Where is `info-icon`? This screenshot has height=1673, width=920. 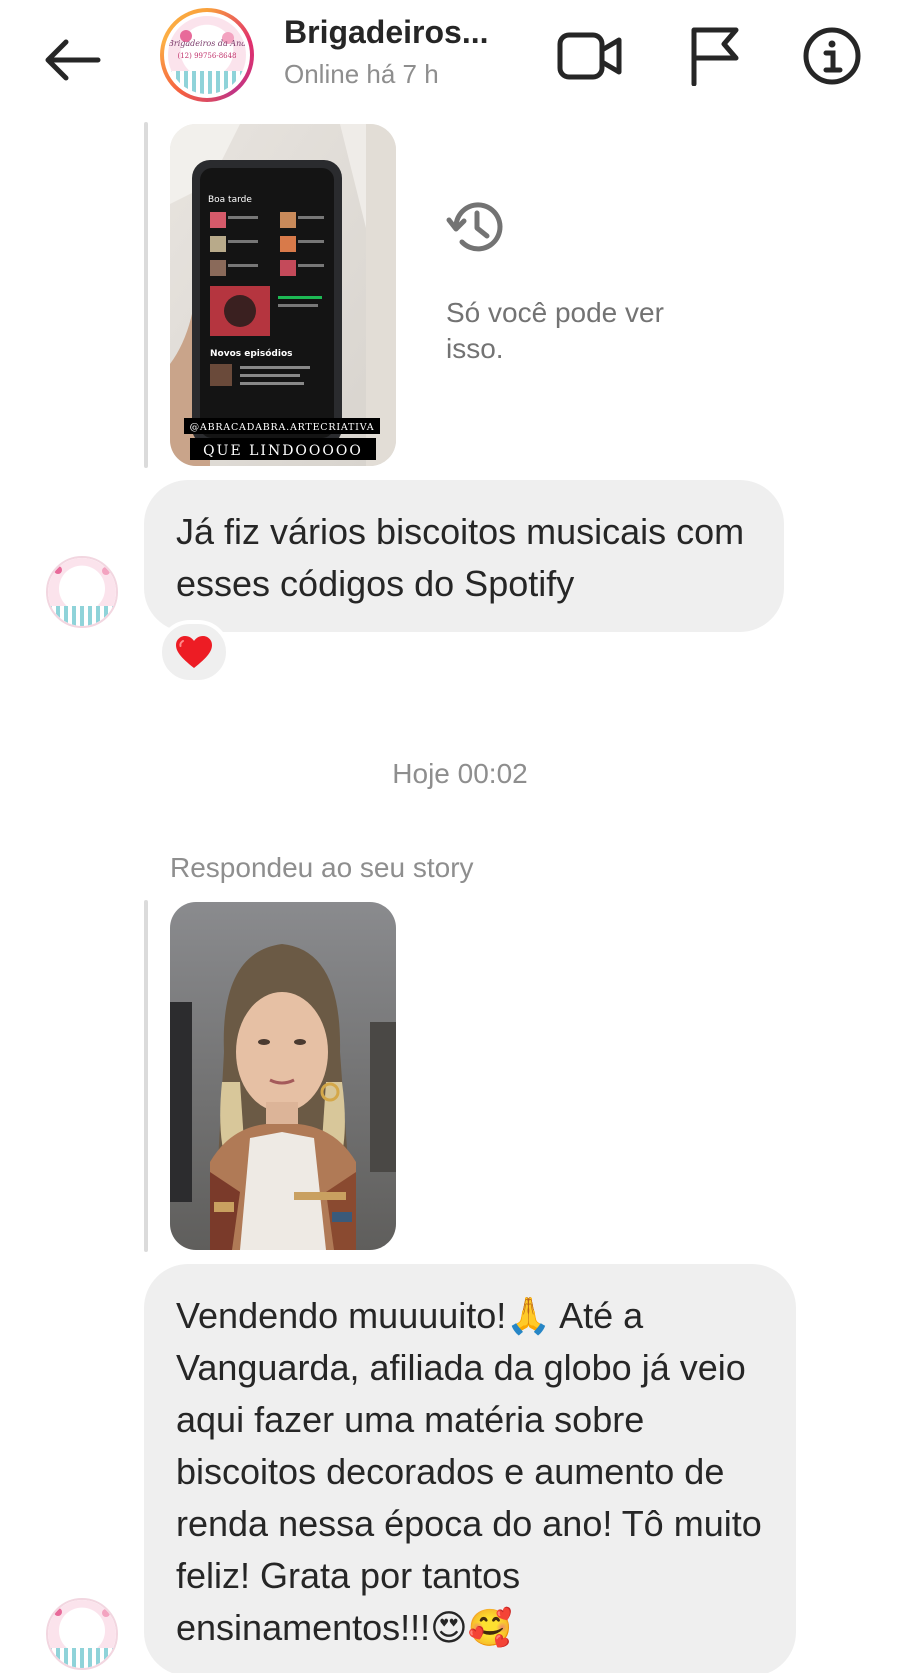 info-icon is located at coordinates (832, 56).